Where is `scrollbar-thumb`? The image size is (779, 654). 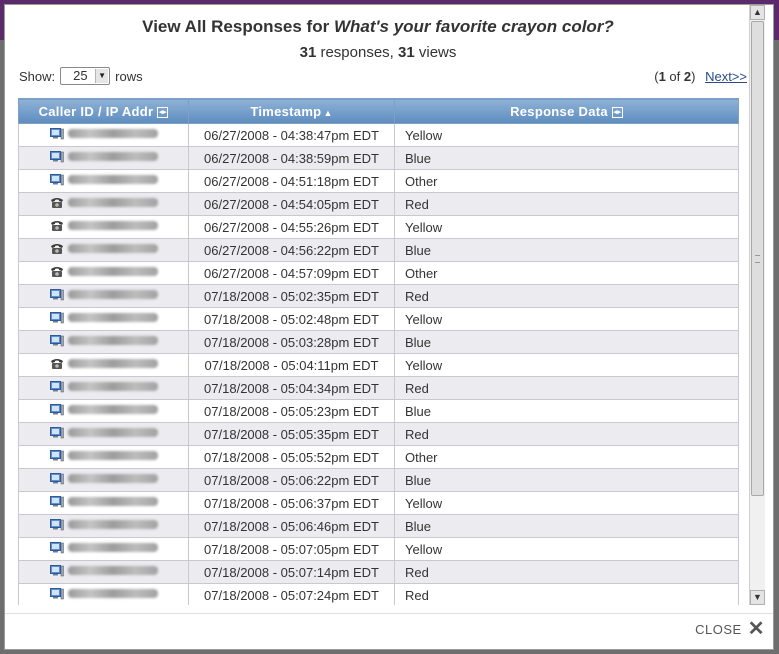 scrollbar-thumb is located at coordinates (757, 258).